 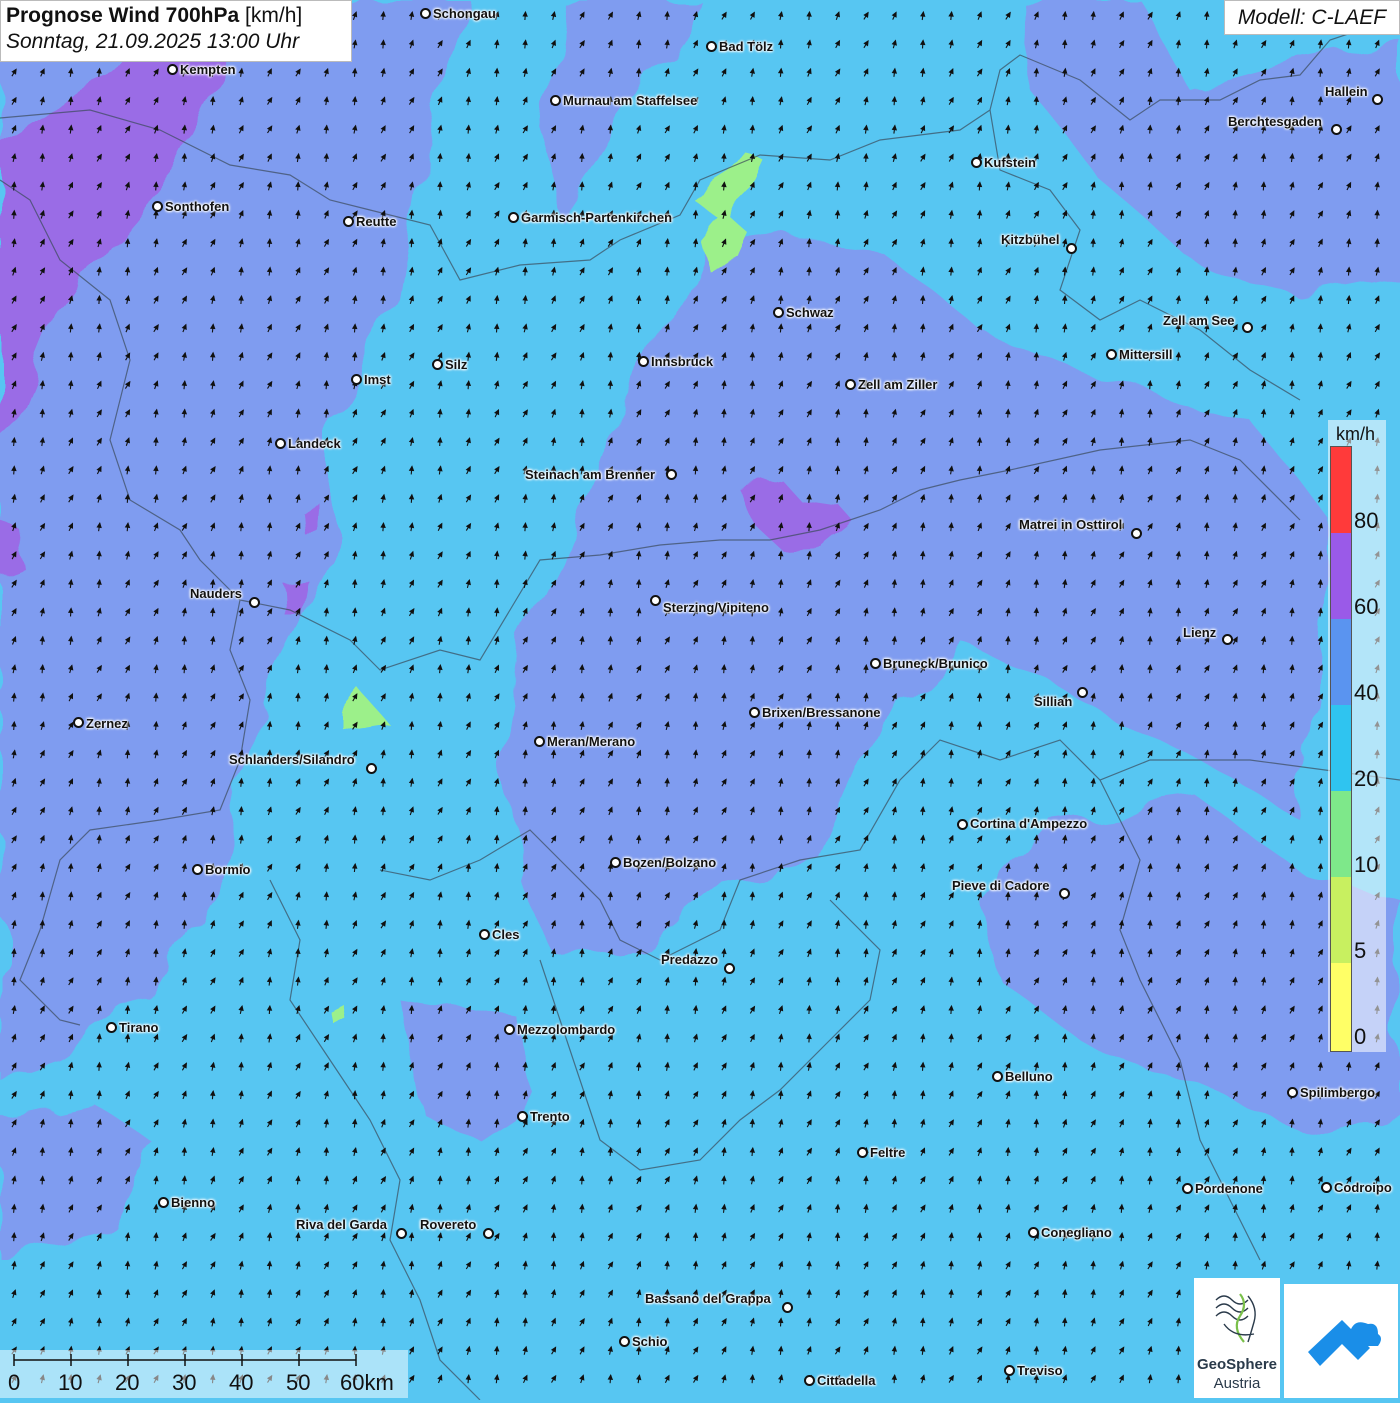 What do you see at coordinates (1363, 1187) in the screenshot?
I see `city-label-codroipo: Codroipo` at bounding box center [1363, 1187].